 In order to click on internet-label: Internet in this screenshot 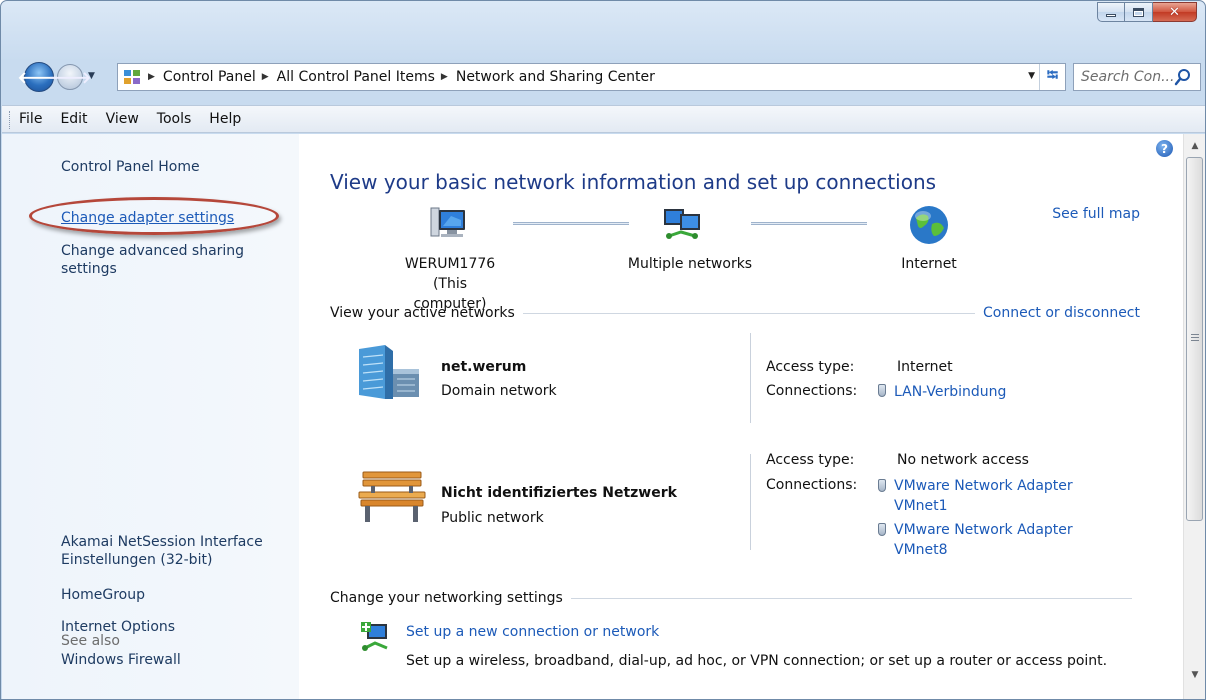, I will do `click(929, 264)`.